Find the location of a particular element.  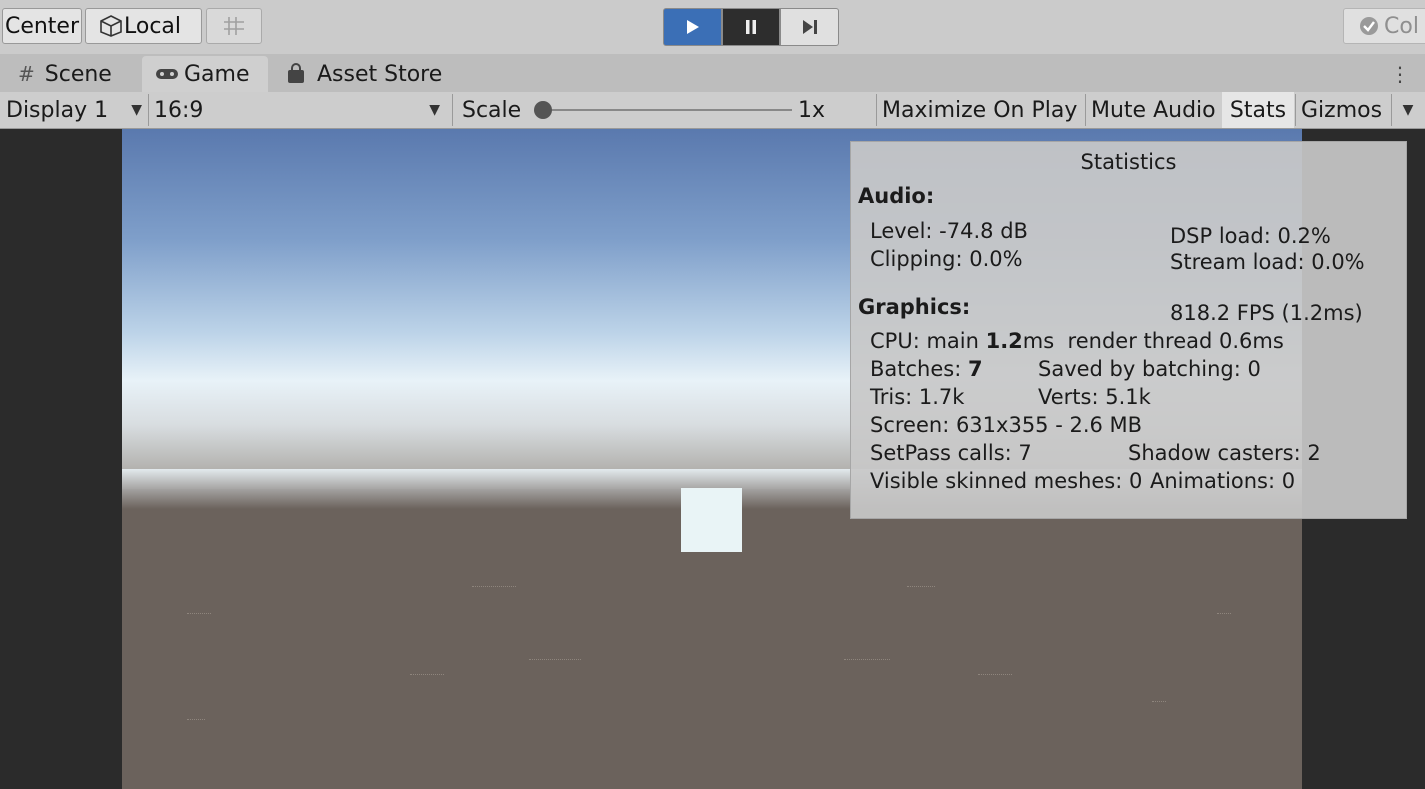

audio-header: Audio: is located at coordinates (896, 196).